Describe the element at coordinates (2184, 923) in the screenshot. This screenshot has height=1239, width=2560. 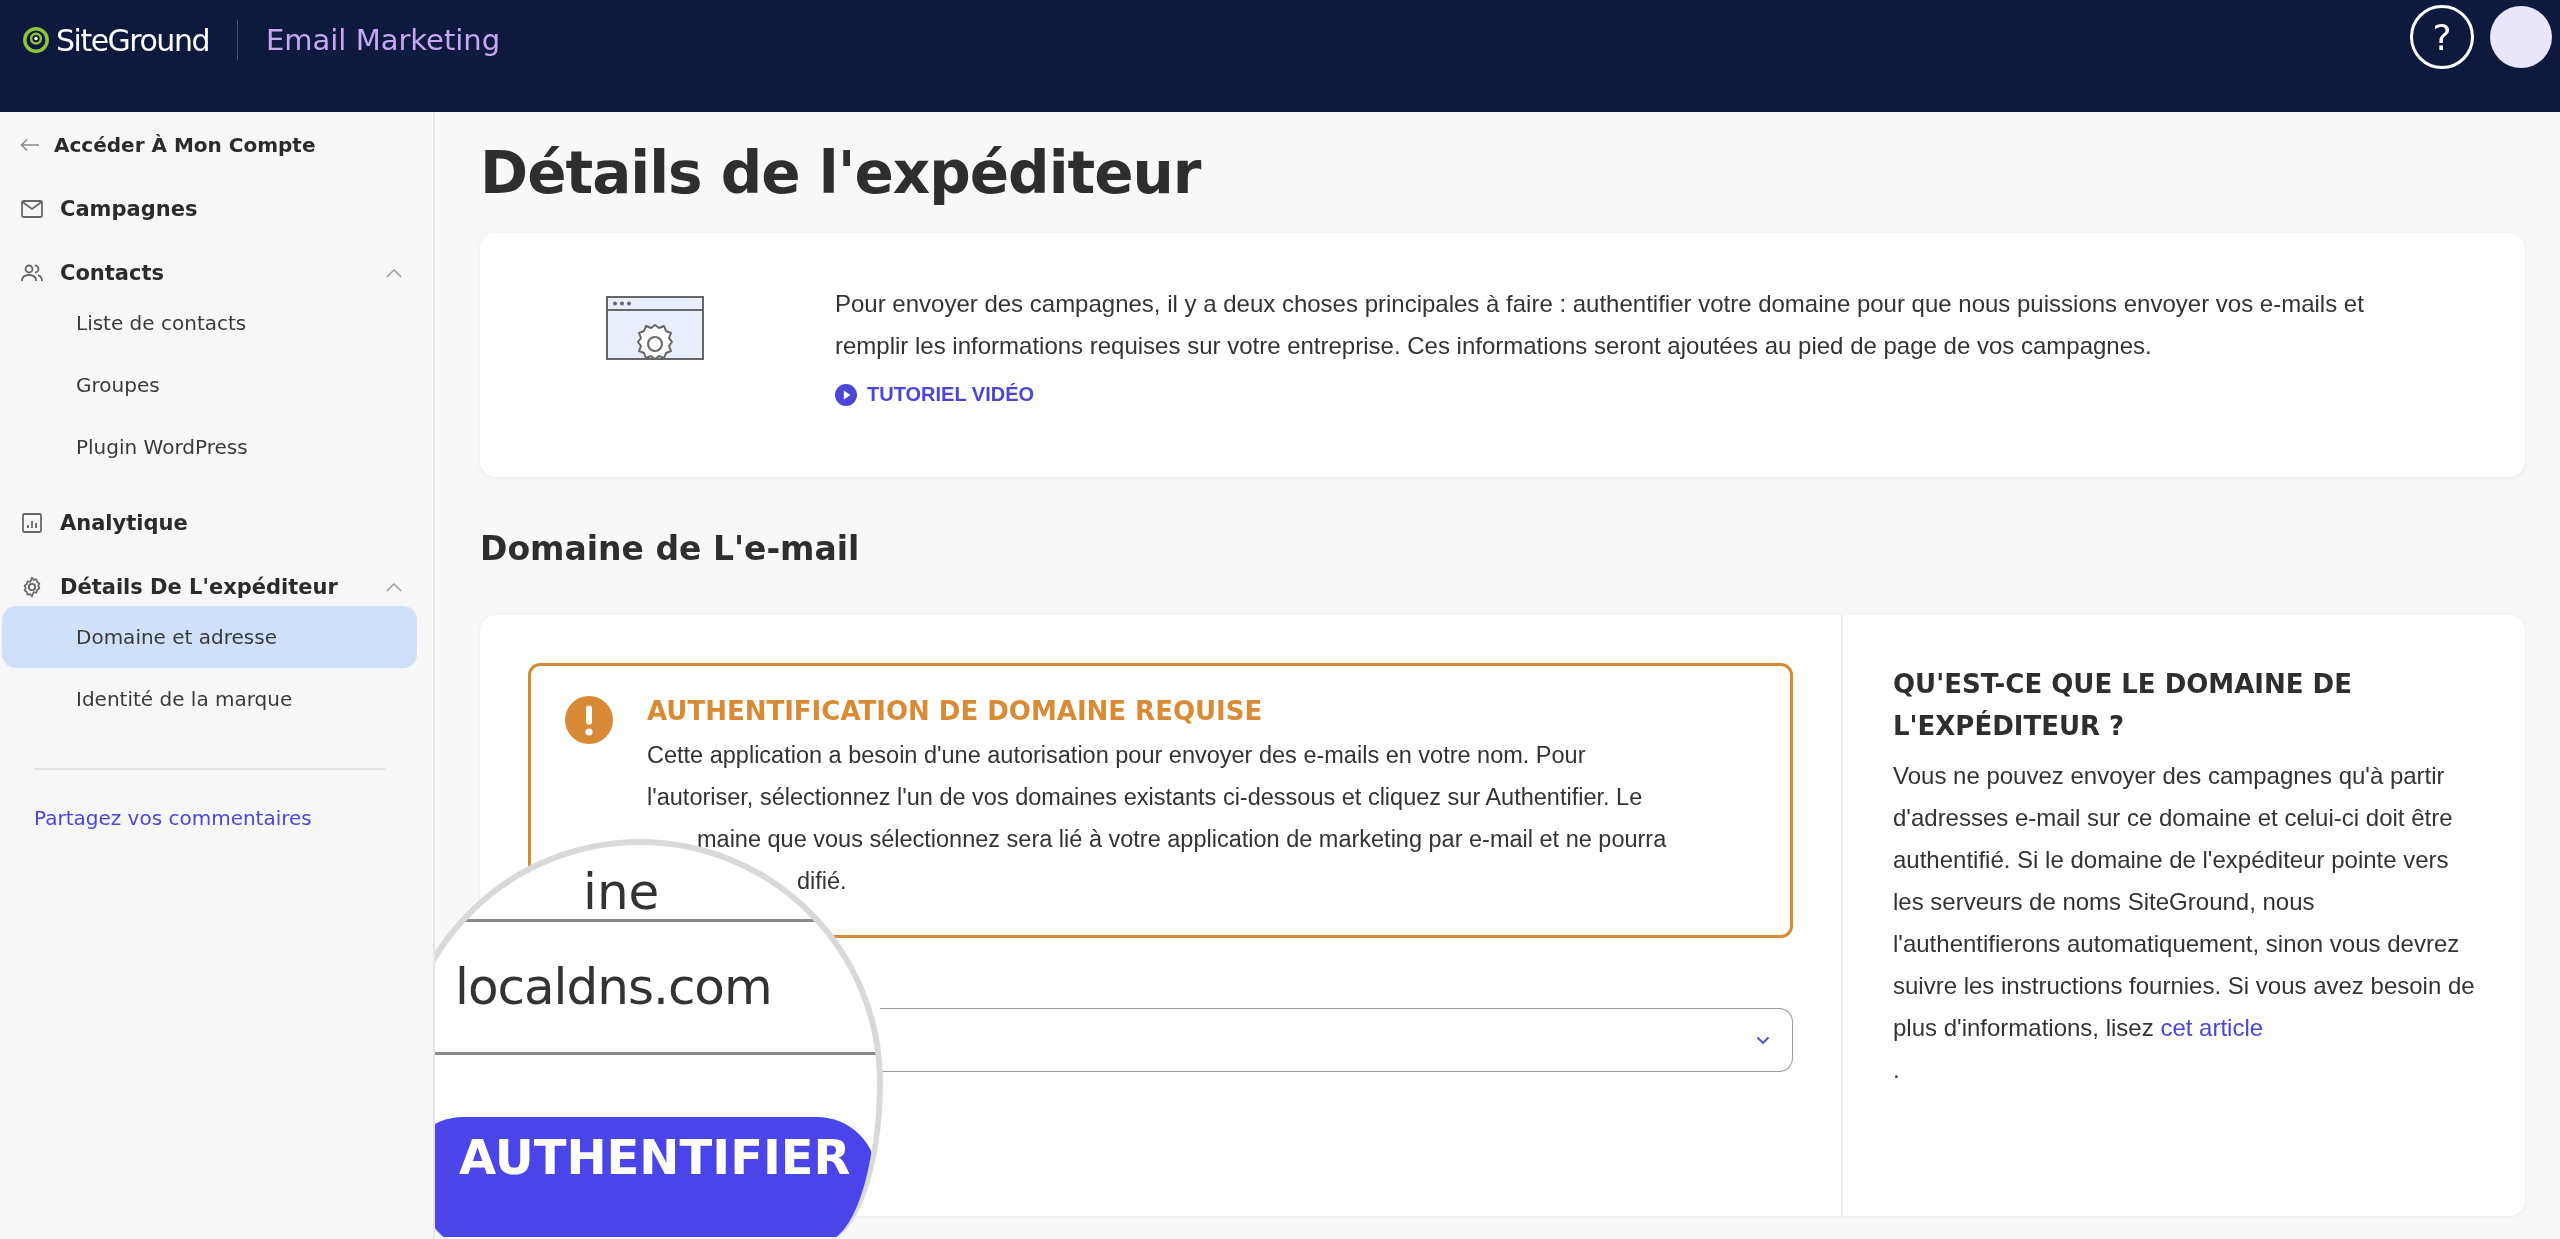
I see `help-text: Vous ne pouvez envoyer des campagnes qu'à partir d'adresses e-mail sur ce domaine et celui-ci doit être authentifié. Si le domaine de l'expéditeur pointe vers les serveurs de noms SiteGround, nous l'authentifierons automatiquement, sinon vous devrez suivre les instructions fournies. Si vous avez besoin de plus d'informations, lisez cet article .` at that location.